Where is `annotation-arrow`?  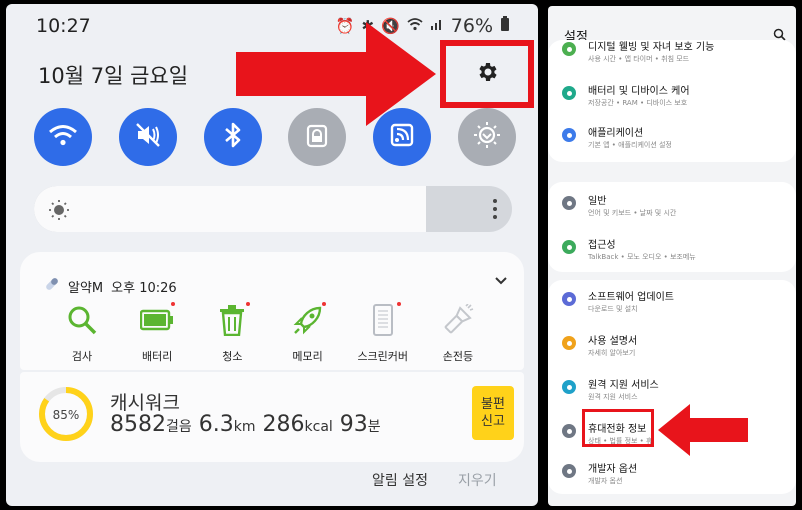
annotation-arrow is located at coordinates (703, 430).